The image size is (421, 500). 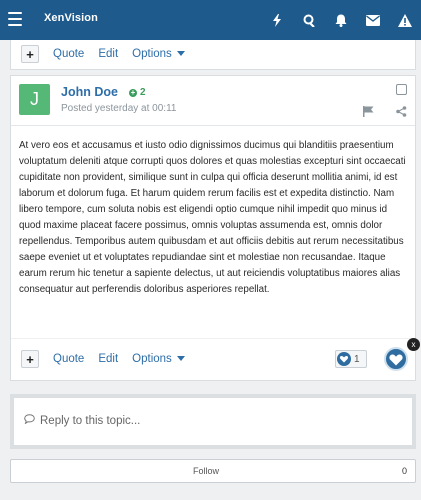 What do you see at coordinates (373, 20) in the screenshot?
I see `envelope-icon` at bounding box center [373, 20].